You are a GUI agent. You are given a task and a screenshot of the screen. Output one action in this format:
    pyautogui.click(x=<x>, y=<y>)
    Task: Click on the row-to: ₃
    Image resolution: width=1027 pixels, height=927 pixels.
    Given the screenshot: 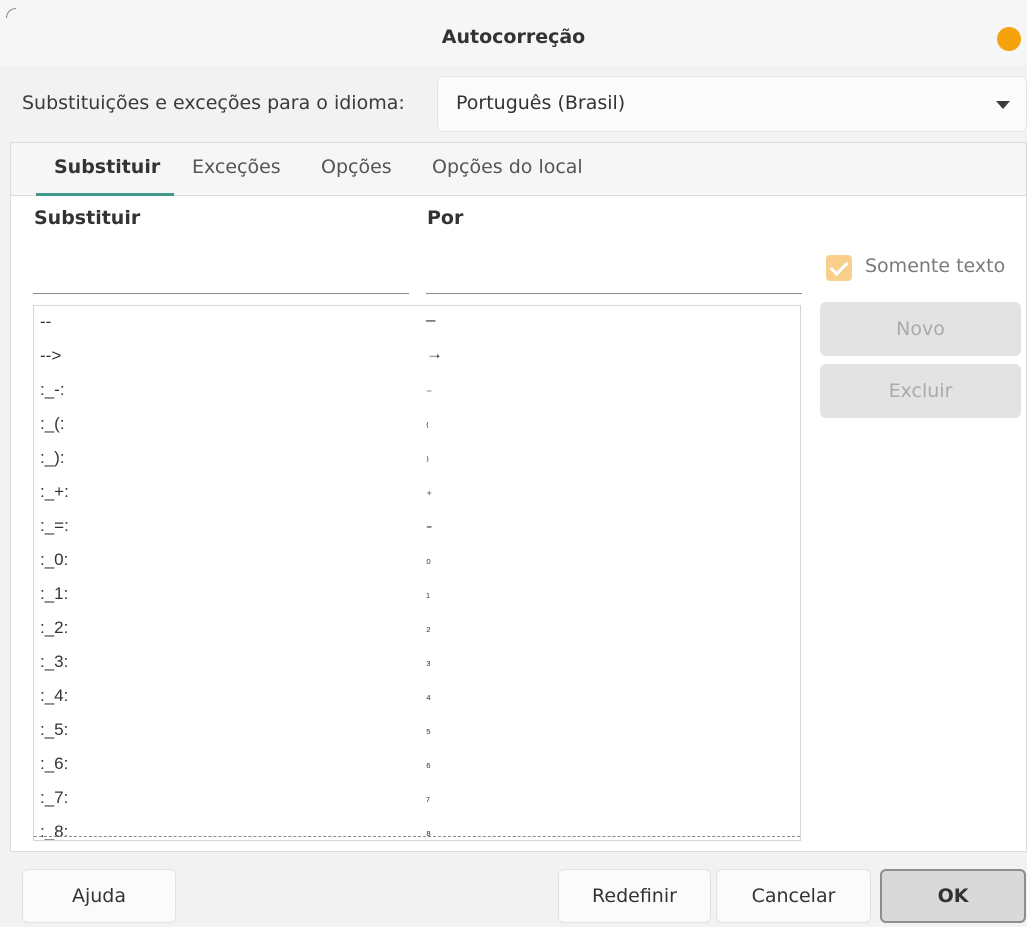 What is the action you would take?
    pyautogui.click(x=428, y=661)
    